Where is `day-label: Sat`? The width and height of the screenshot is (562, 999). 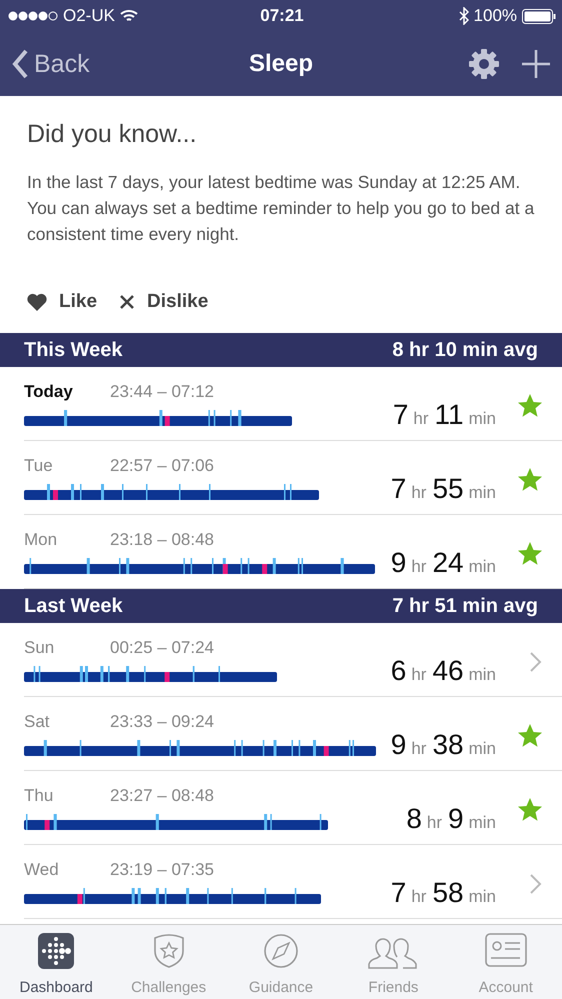
day-label: Sat is located at coordinates (37, 722).